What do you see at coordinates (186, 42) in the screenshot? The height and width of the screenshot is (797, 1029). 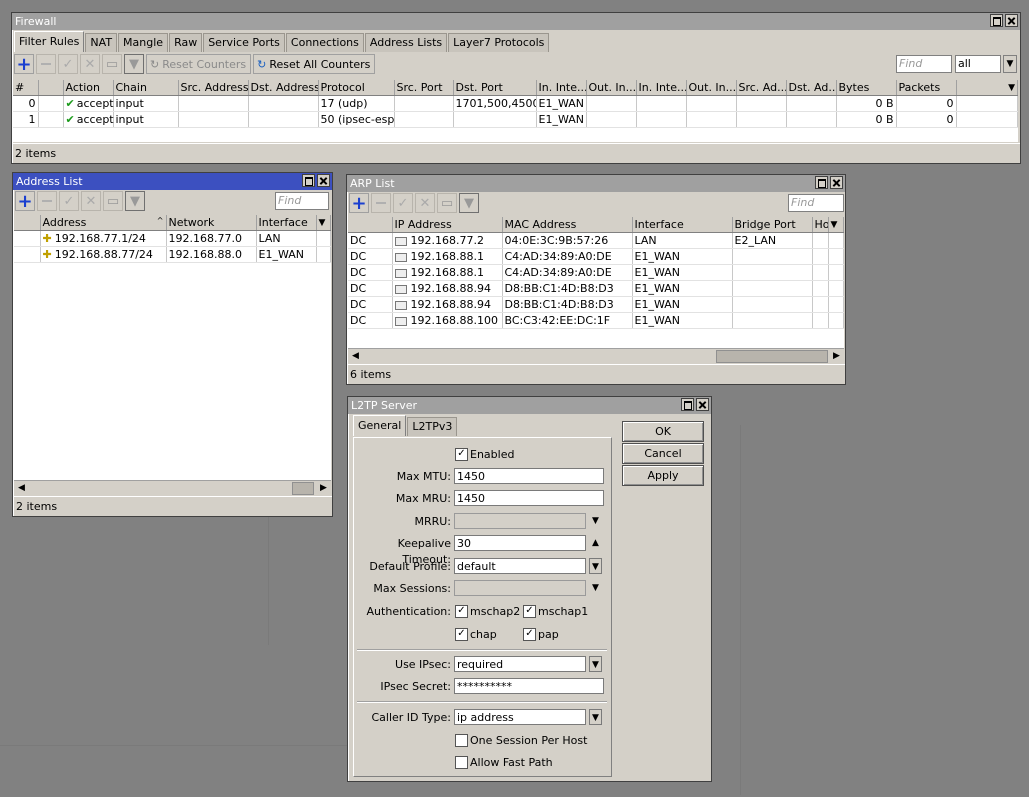 I see `tab-raw: Raw` at bounding box center [186, 42].